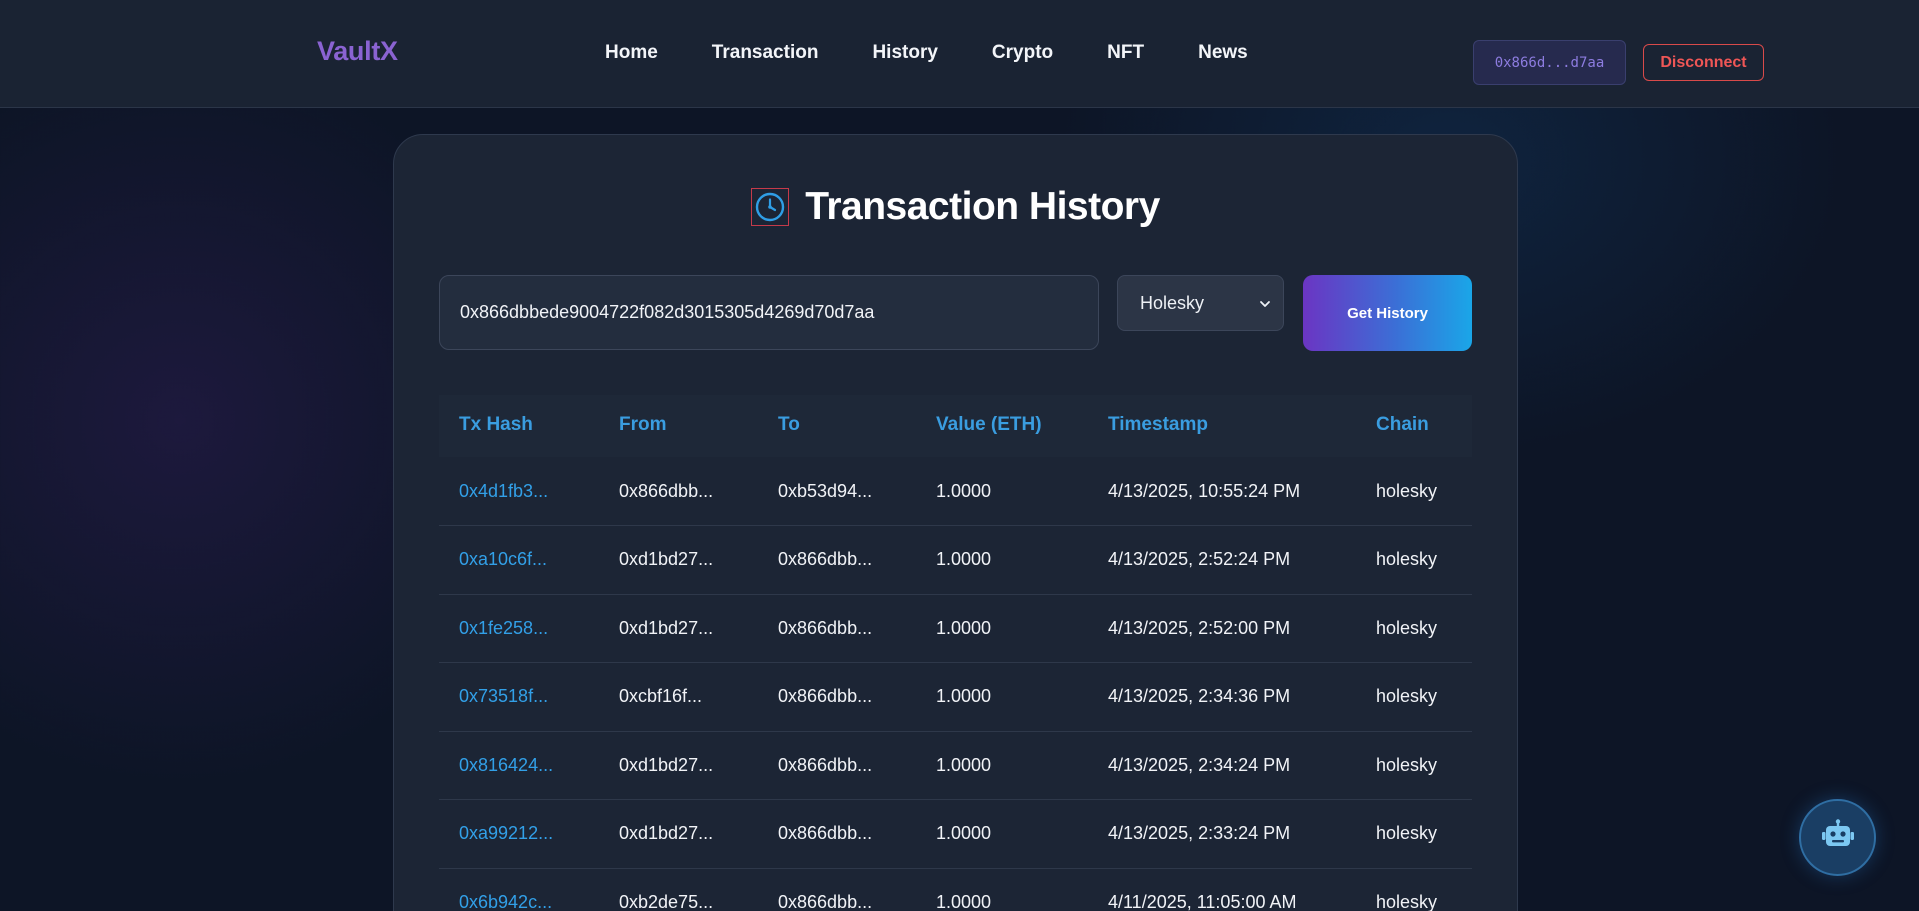 The height and width of the screenshot is (911, 1919). I want to click on timestamp-cell: 4/13/2025, 2:52:24 PM, so click(1222, 560).